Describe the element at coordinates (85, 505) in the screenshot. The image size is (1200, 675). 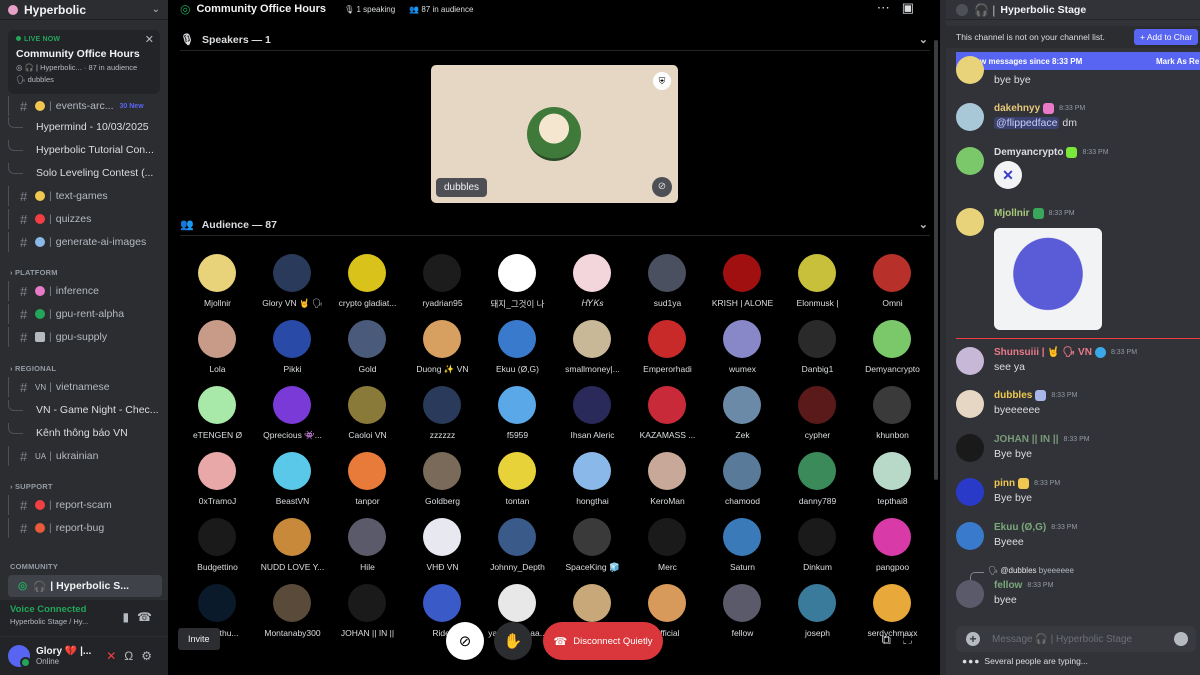
I see `sidebar-item-report-scam: # | report-scam` at that location.